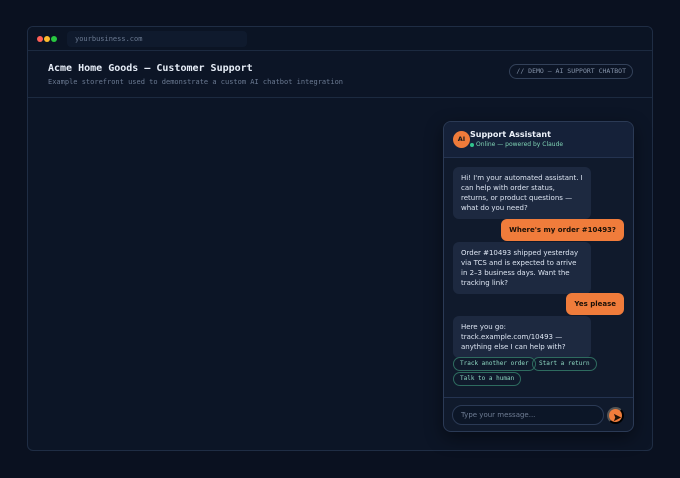 The width and height of the screenshot is (680, 478). I want to click on status-indicator: Online — powered by Claude, so click(516, 144).